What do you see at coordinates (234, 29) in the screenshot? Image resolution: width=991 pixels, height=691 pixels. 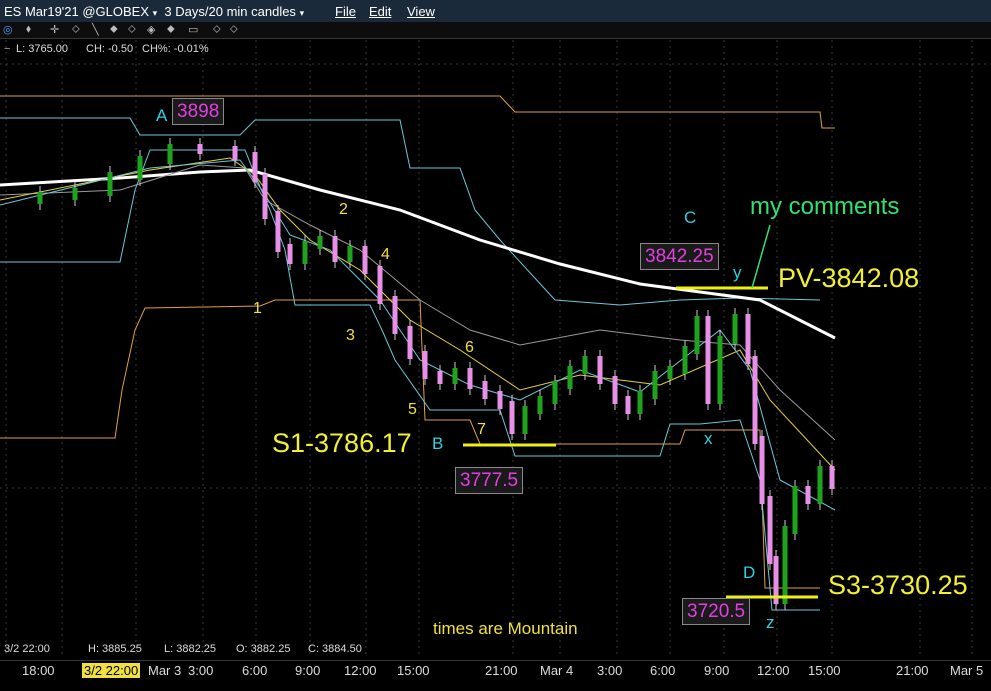 I see `eraser-icon: ⬦` at bounding box center [234, 29].